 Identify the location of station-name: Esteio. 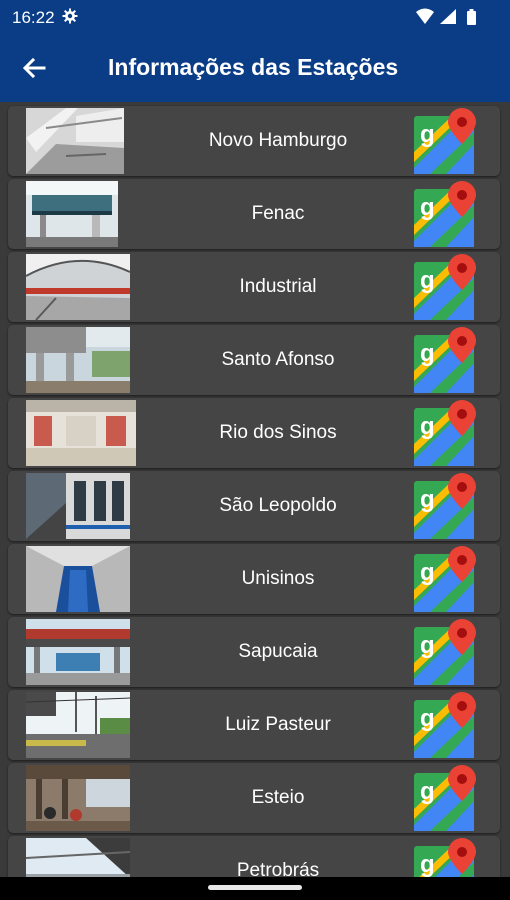
(278, 797).